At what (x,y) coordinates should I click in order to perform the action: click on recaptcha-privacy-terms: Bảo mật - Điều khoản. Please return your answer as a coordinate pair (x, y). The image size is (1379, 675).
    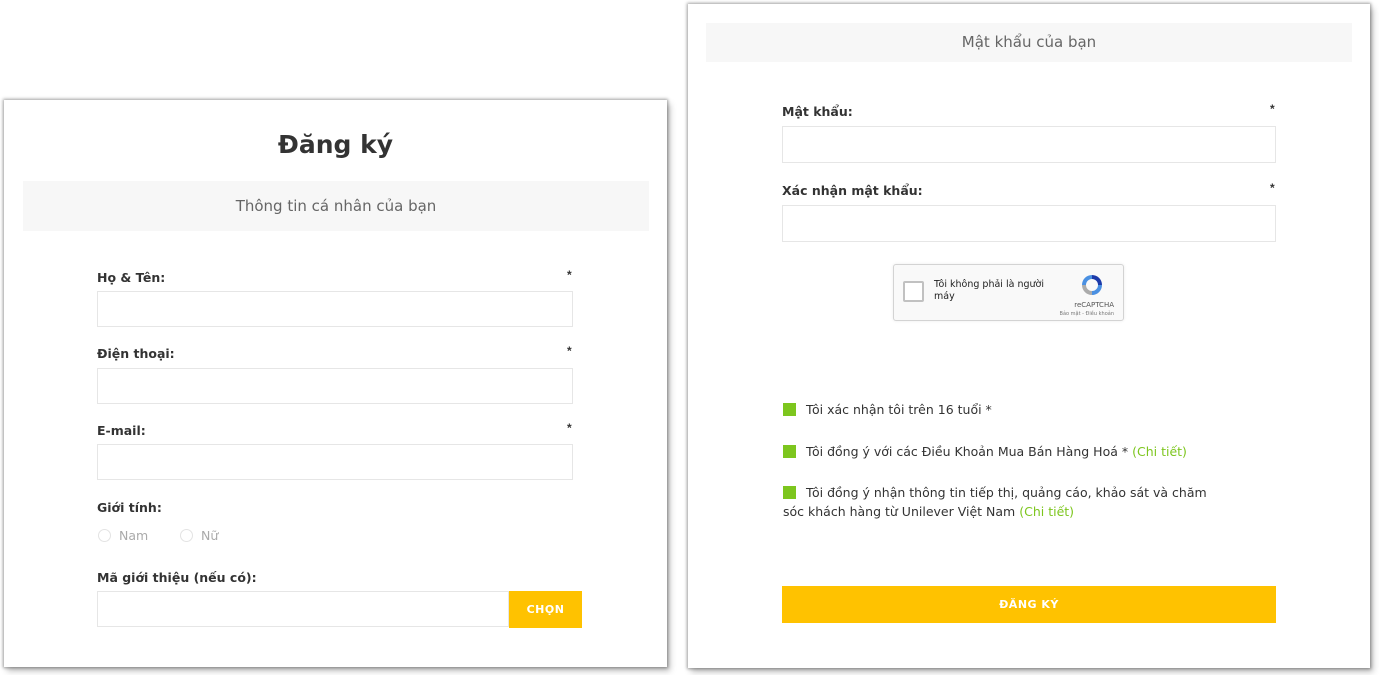
    Looking at the image, I should click on (1087, 314).